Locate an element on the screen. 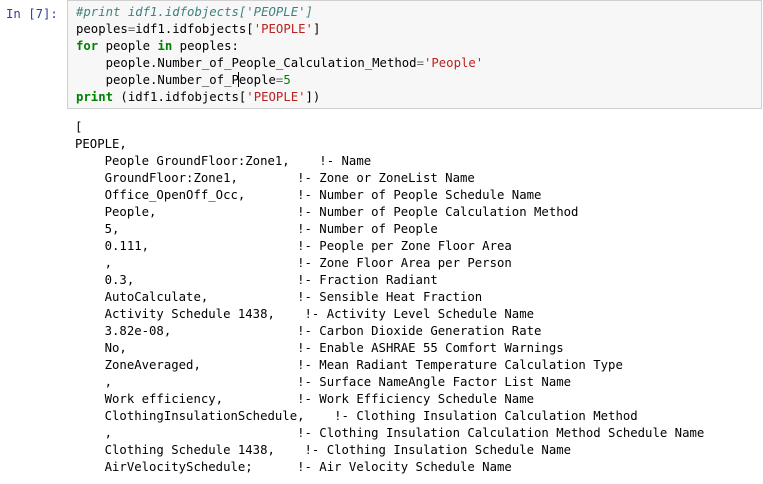 The height and width of the screenshot is (484, 763). code-line: peoples=idf1.idfobjects['PEOPLE'] is located at coordinates (279, 29).